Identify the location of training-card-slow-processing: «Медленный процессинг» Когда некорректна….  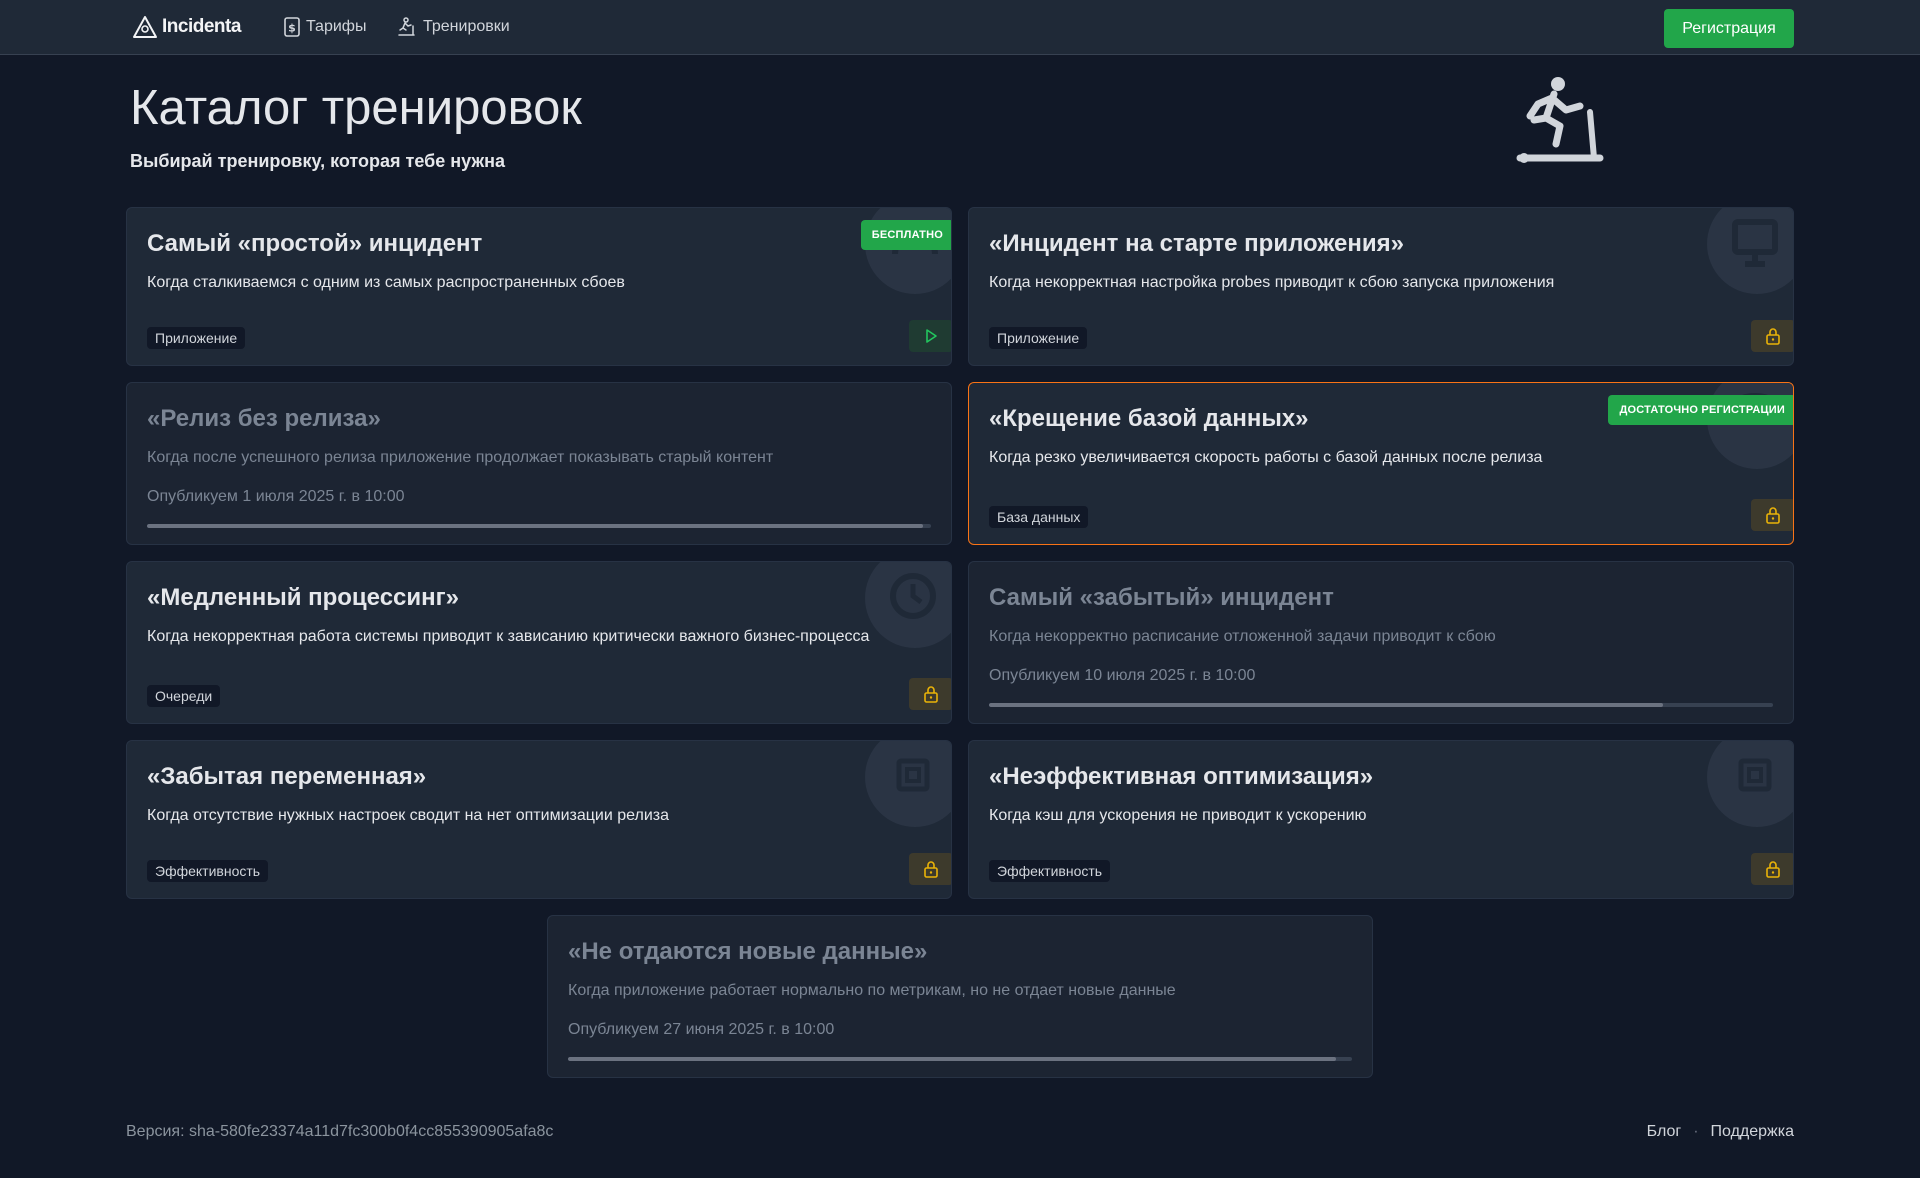
(539, 642).